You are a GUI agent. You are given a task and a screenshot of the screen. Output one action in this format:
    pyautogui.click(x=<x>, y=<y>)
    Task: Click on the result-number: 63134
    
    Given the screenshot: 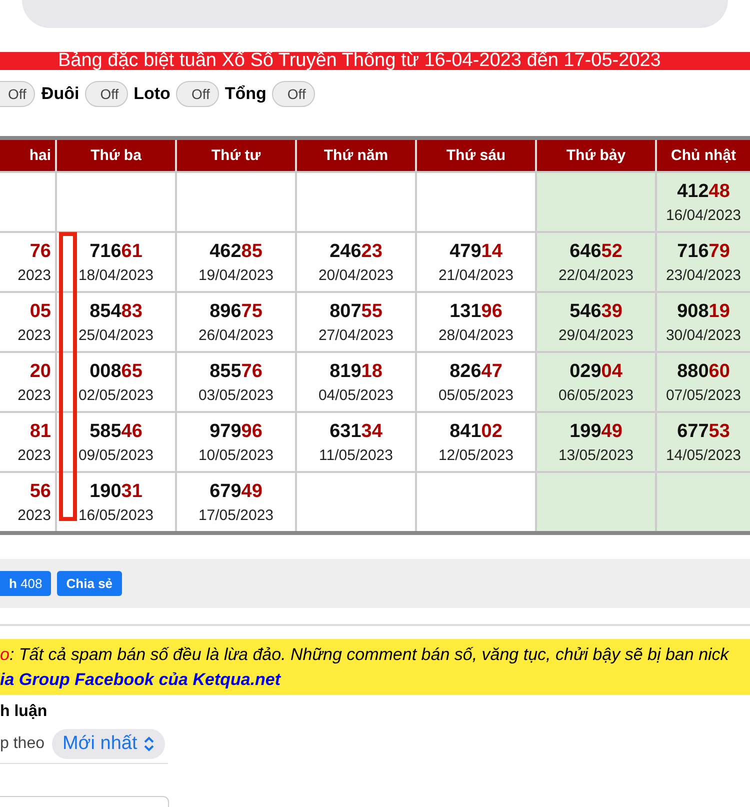 What is the action you would take?
    pyautogui.click(x=356, y=431)
    